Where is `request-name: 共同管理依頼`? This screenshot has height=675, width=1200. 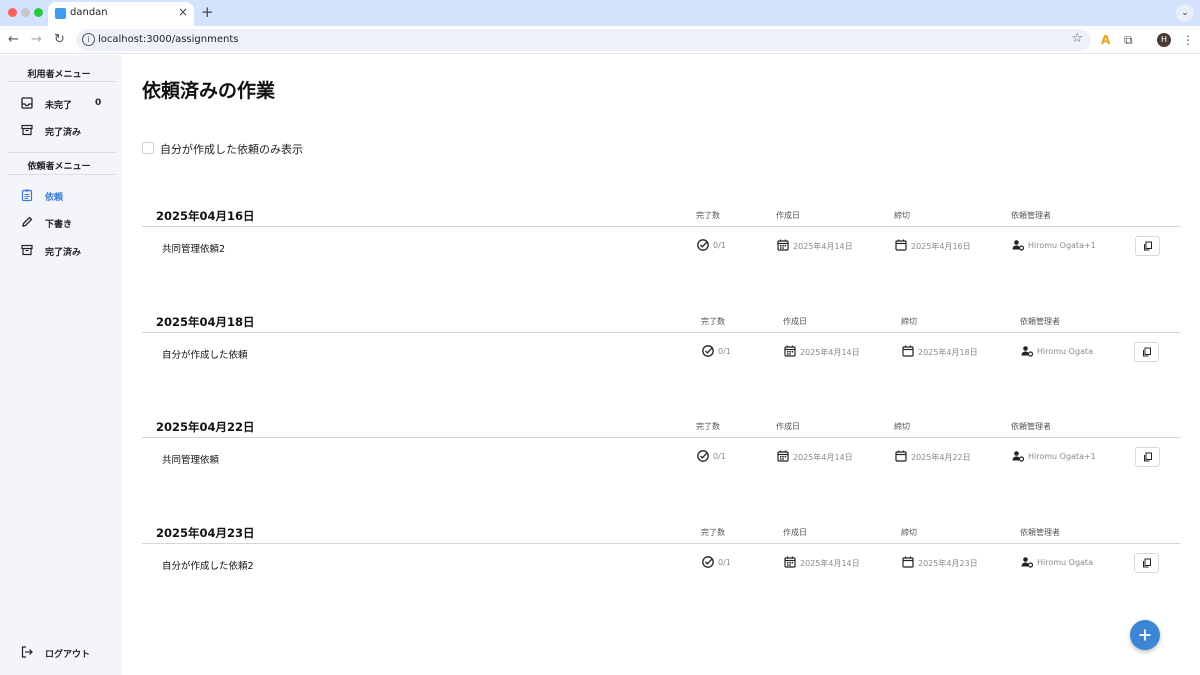
request-name: 共同管理依頼 is located at coordinates (190, 459).